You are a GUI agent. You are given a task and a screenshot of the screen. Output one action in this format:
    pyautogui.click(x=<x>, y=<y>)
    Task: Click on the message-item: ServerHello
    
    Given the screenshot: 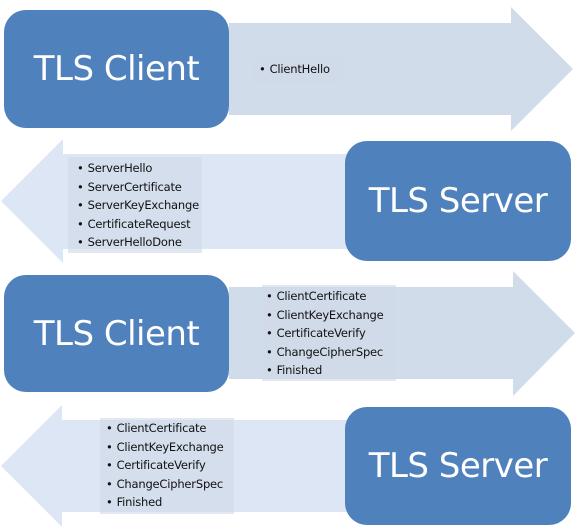 What is the action you would take?
    pyautogui.click(x=138, y=168)
    